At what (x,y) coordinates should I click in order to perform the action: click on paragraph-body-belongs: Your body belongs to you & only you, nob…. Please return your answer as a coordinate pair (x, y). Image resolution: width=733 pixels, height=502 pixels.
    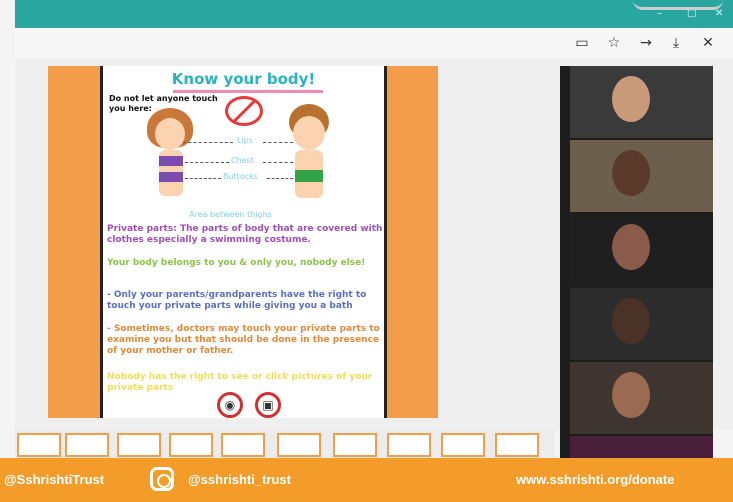
    Looking at the image, I should click on (236, 263).